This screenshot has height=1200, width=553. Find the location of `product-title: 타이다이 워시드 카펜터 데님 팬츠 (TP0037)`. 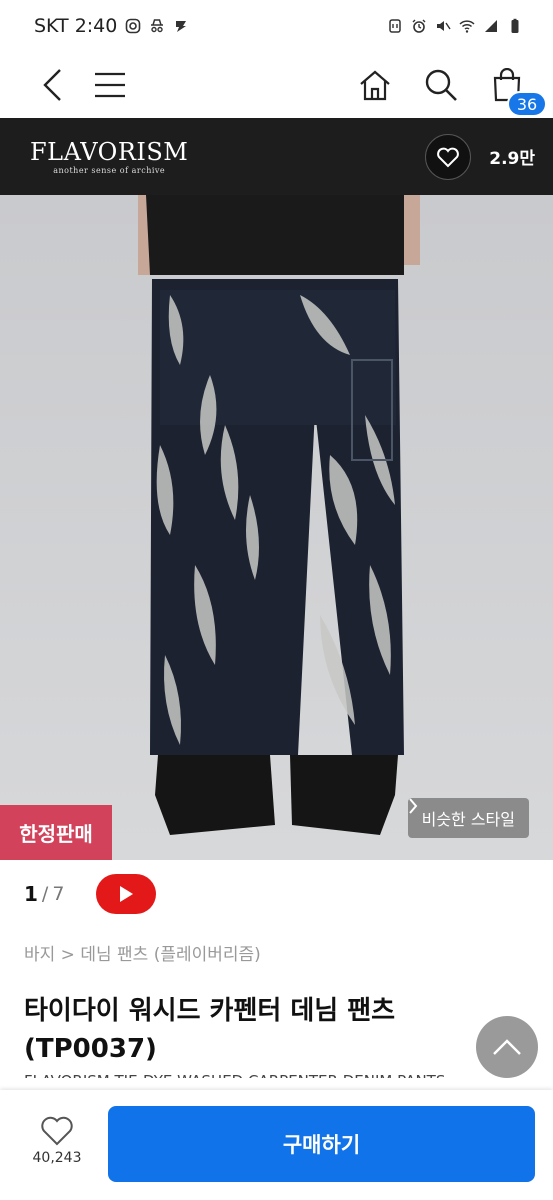

product-title: 타이다이 워시드 카펜터 데님 팬츠 (TP0037) is located at coordinates (210, 1030).